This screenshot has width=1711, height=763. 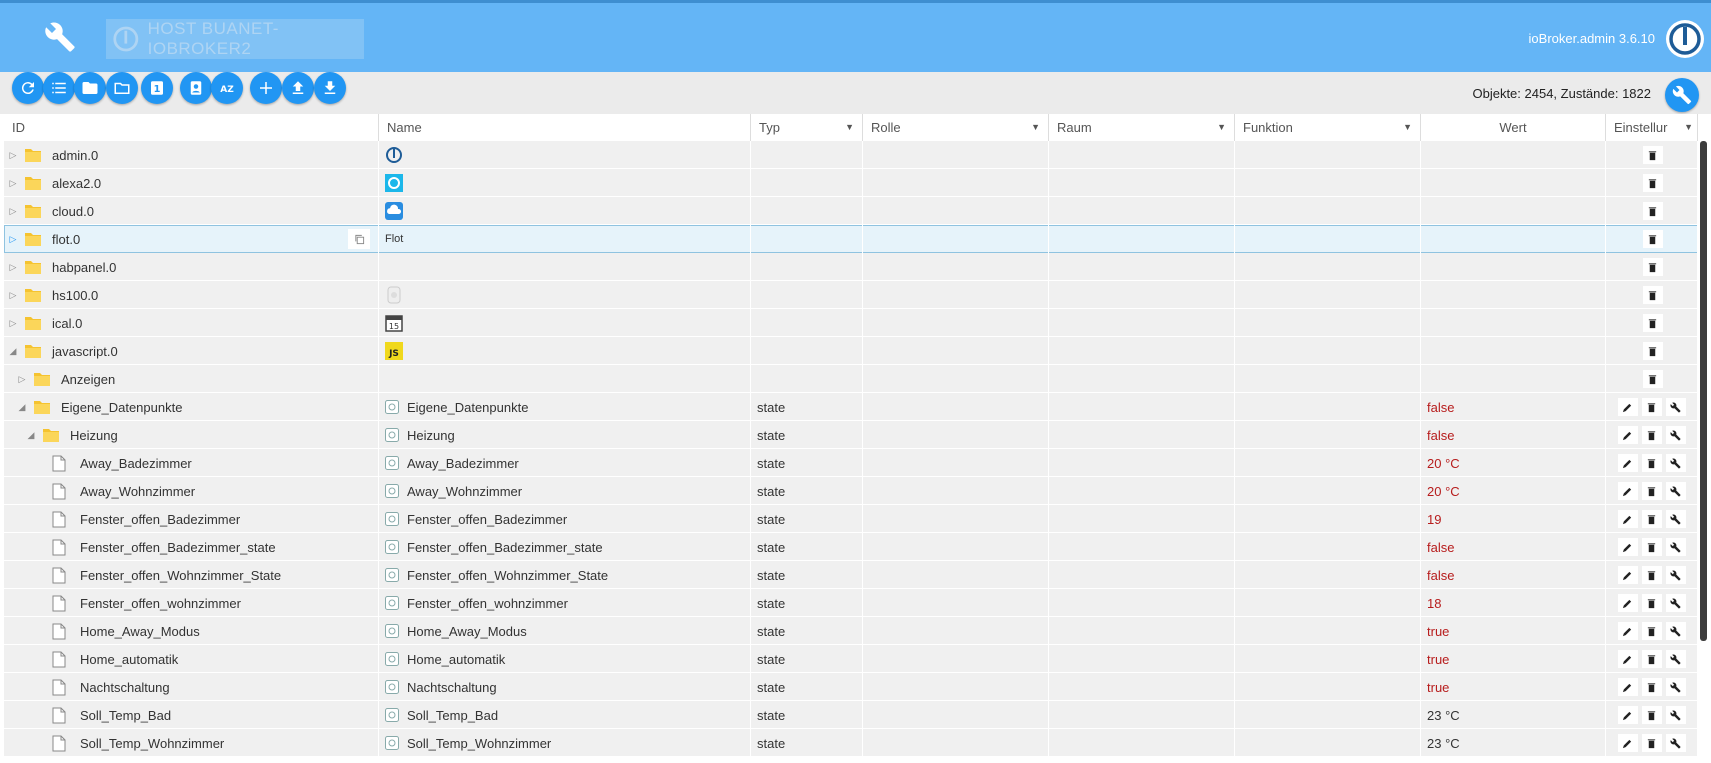 What do you see at coordinates (191, 435) in the screenshot?
I see `cell-id: ◢ Heizung` at bounding box center [191, 435].